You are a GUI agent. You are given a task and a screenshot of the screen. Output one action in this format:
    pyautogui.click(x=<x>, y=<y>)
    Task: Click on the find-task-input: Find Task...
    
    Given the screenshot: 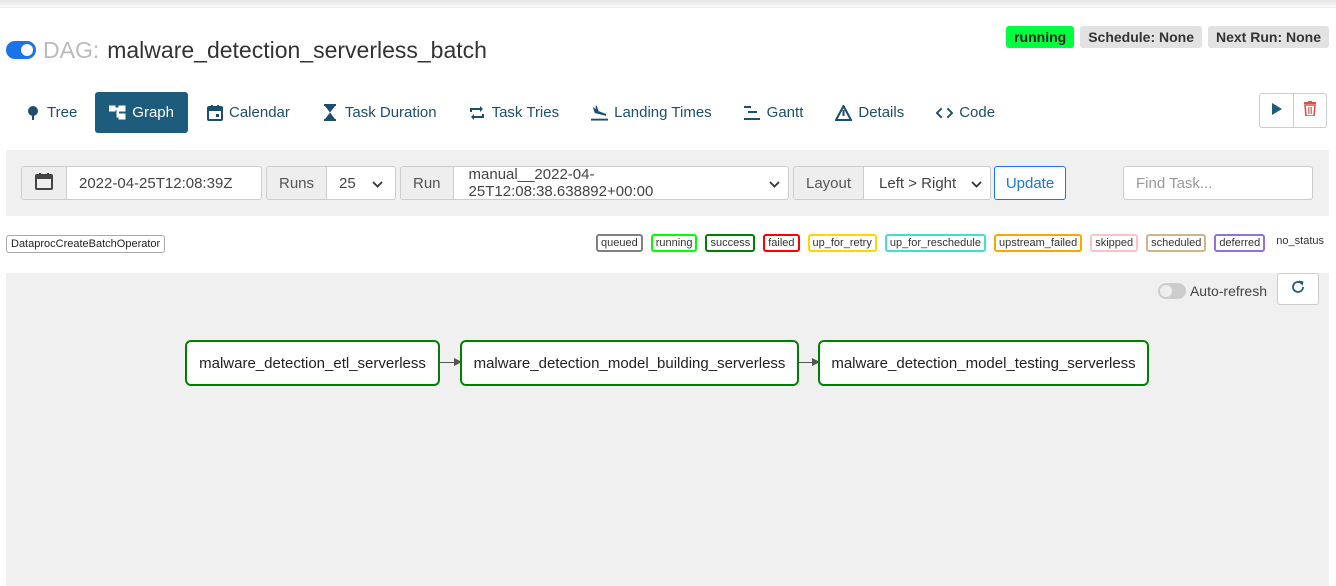 What is the action you would take?
    pyautogui.click(x=1218, y=183)
    